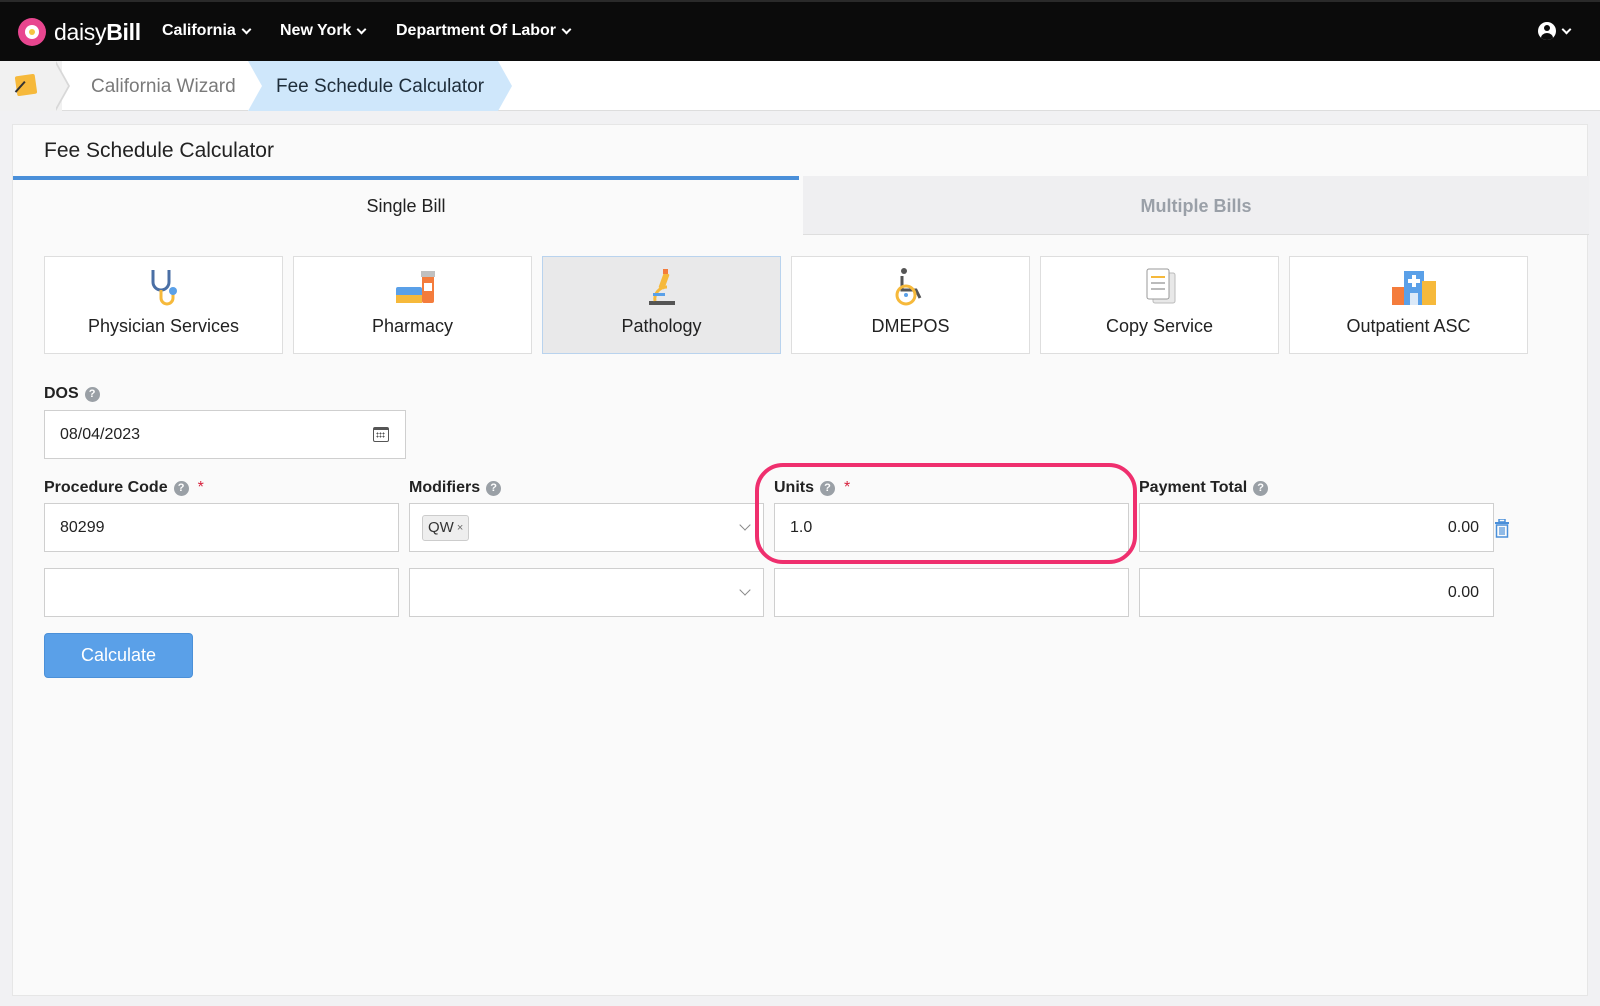 This screenshot has width=1600, height=1006. I want to click on payment-total-label-text: Payment Total, so click(1193, 487).